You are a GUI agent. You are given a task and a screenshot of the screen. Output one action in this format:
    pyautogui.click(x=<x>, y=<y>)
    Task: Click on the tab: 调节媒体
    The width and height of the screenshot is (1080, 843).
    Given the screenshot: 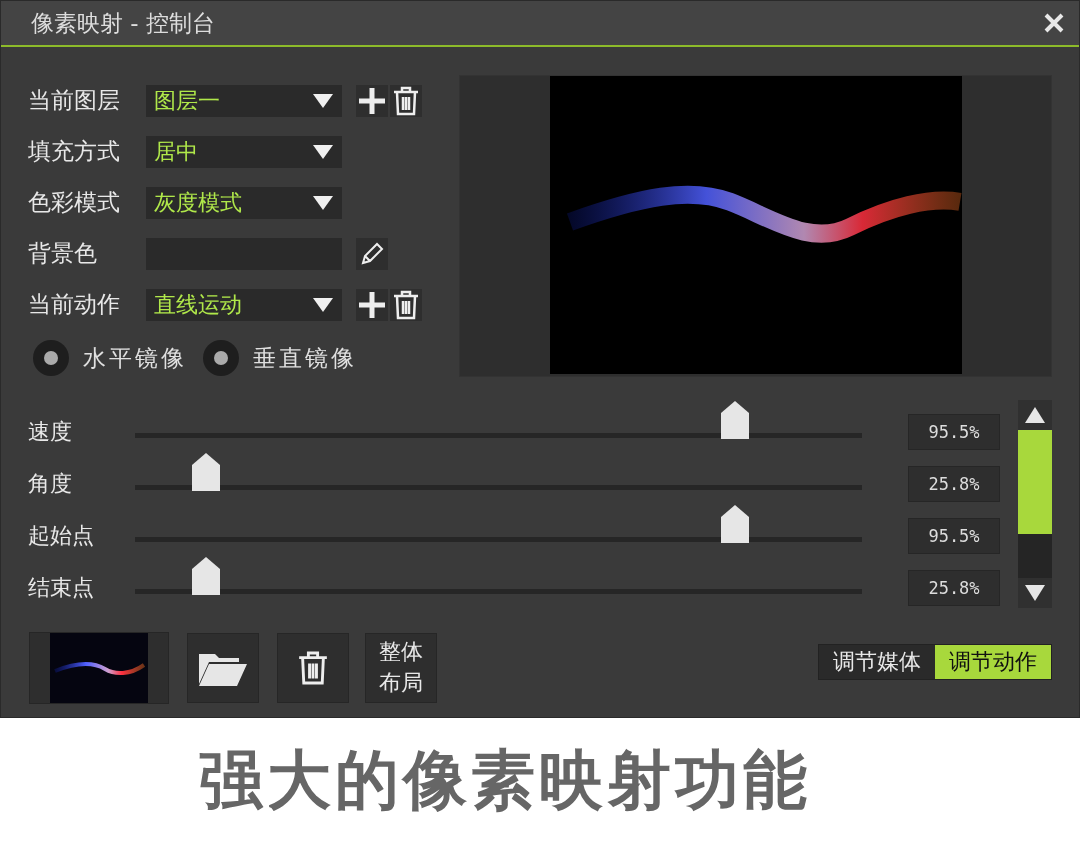 What is the action you would take?
    pyautogui.click(x=877, y=662)
    